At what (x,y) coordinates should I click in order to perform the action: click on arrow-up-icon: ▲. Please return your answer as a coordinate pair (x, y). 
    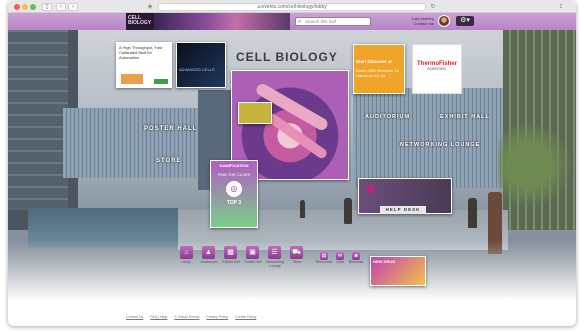
    Looking at the image, I should click on (208, 252).